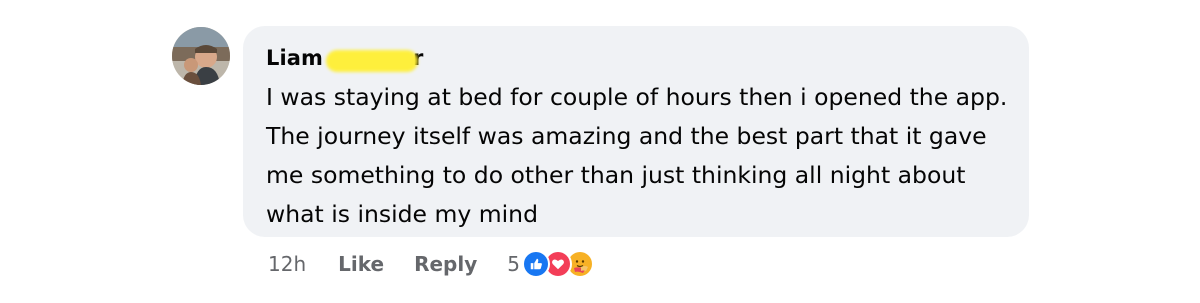 The image size is (1200, 303). Describe the element at coordinates (372, 61) in the screenshot. I see `redaction-highlight` at that location.